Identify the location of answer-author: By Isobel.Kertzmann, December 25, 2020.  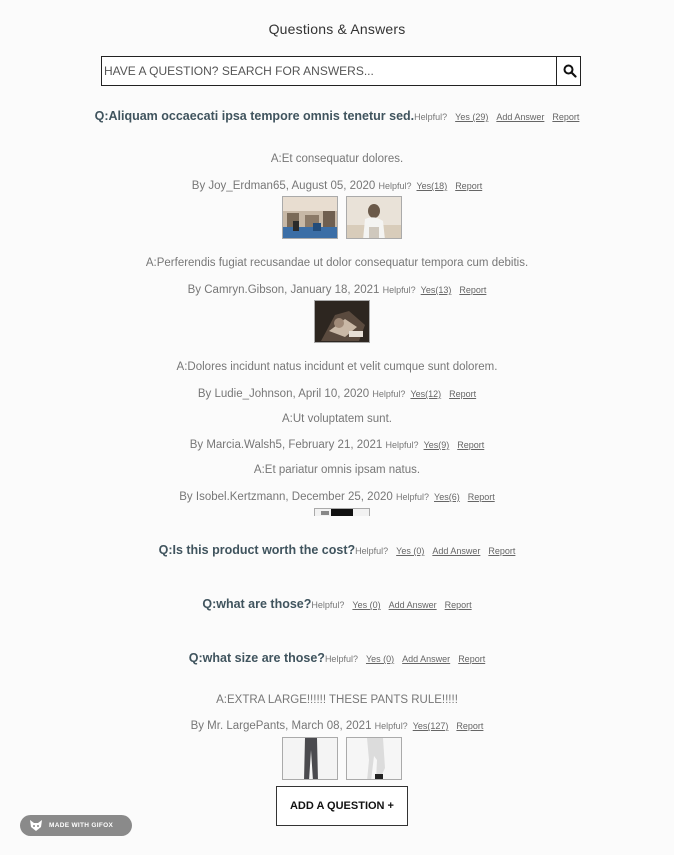
(286, 497).